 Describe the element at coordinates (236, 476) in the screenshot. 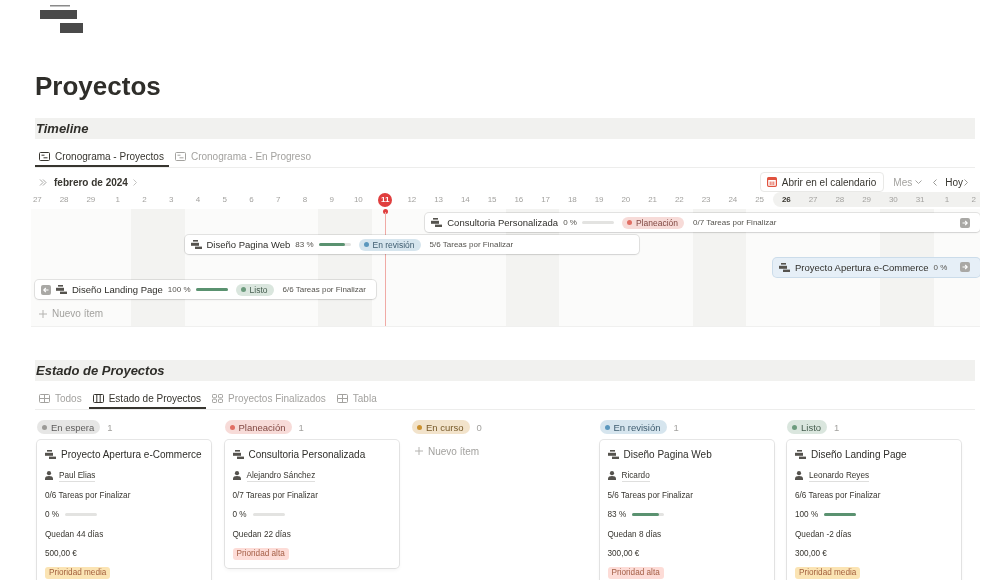

I see `person-icon` at that location.